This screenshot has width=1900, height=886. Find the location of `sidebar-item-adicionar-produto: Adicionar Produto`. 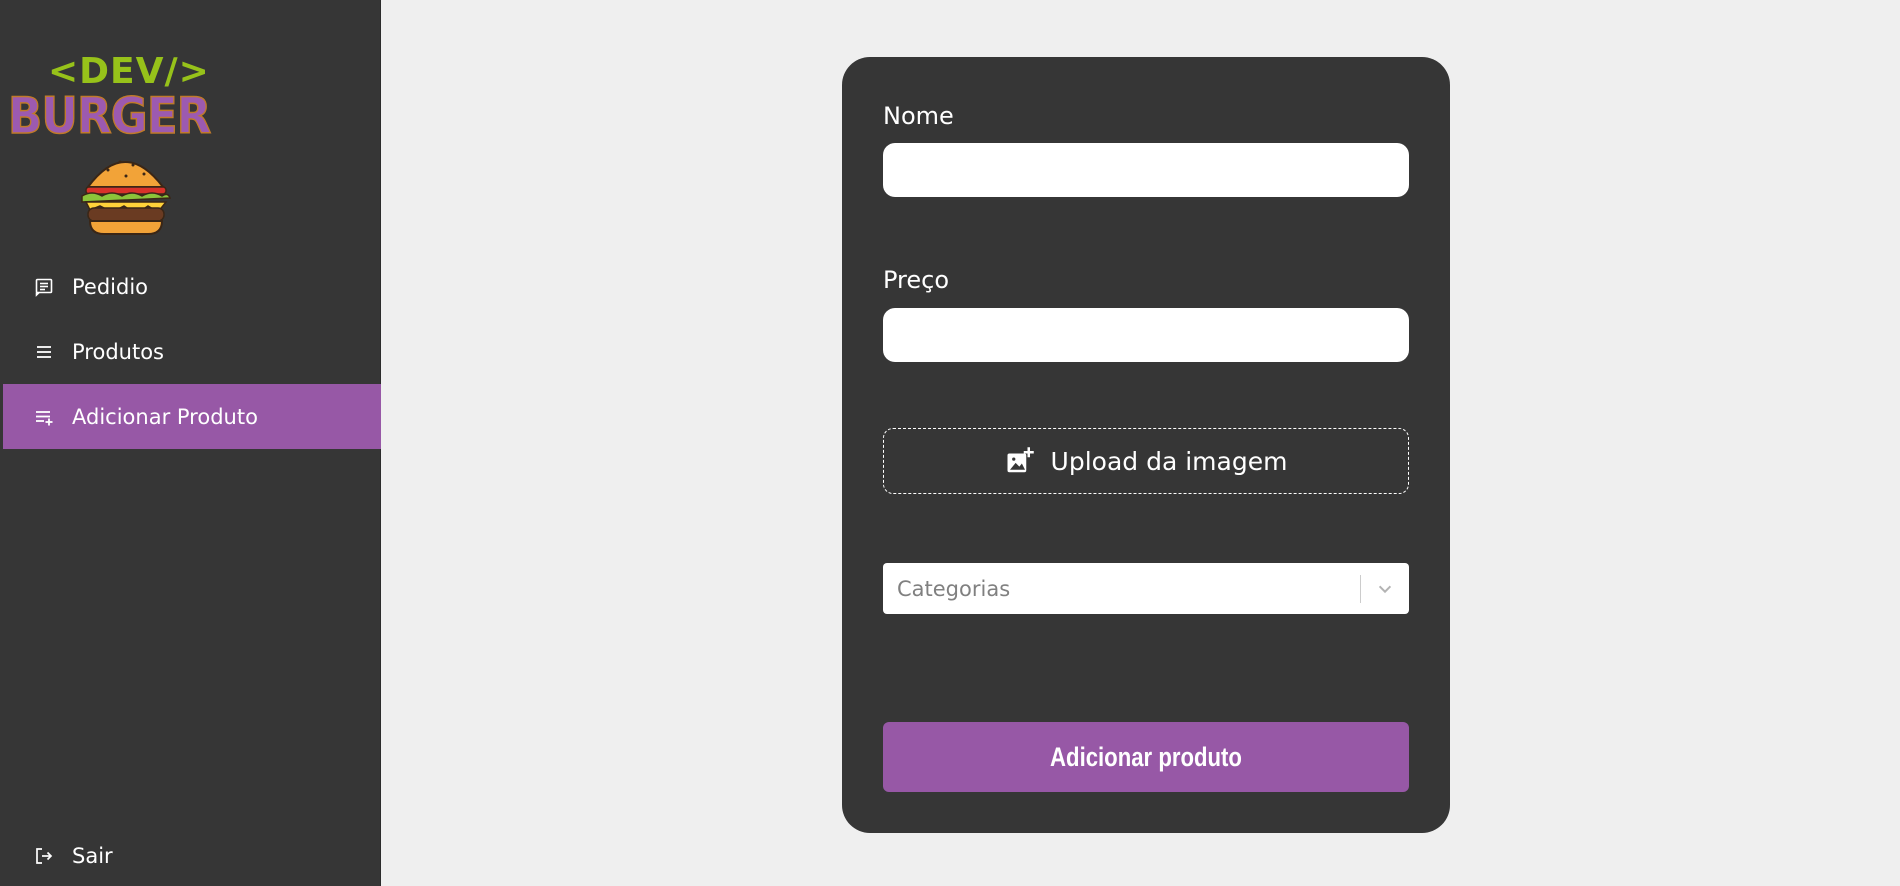

sidebar-item-adicionar-produto: Adicionar Produto is located at coordinates (192, 416).